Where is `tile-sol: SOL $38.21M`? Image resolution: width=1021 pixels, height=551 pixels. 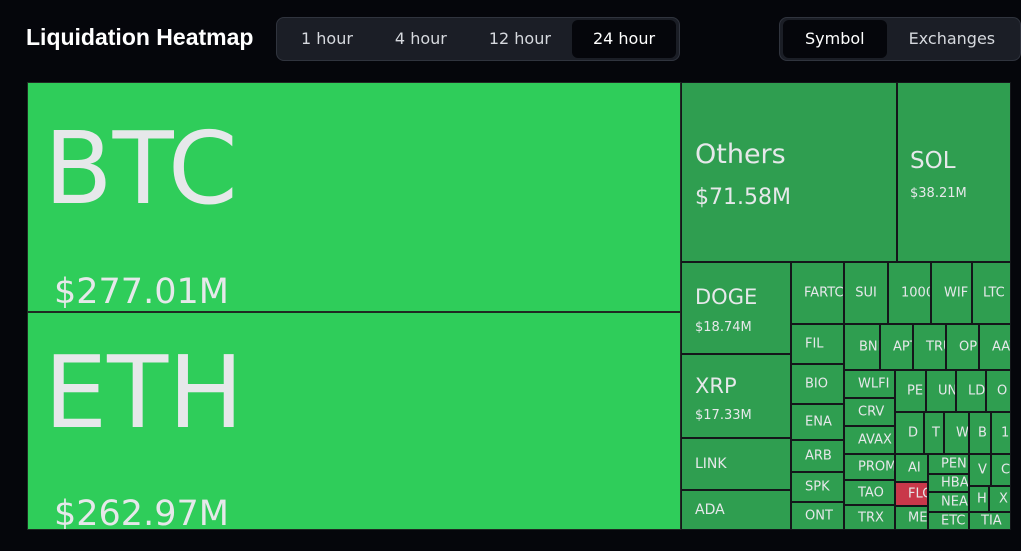 tile-sol: SOL $38.21M is located at coordinates (954, 172).